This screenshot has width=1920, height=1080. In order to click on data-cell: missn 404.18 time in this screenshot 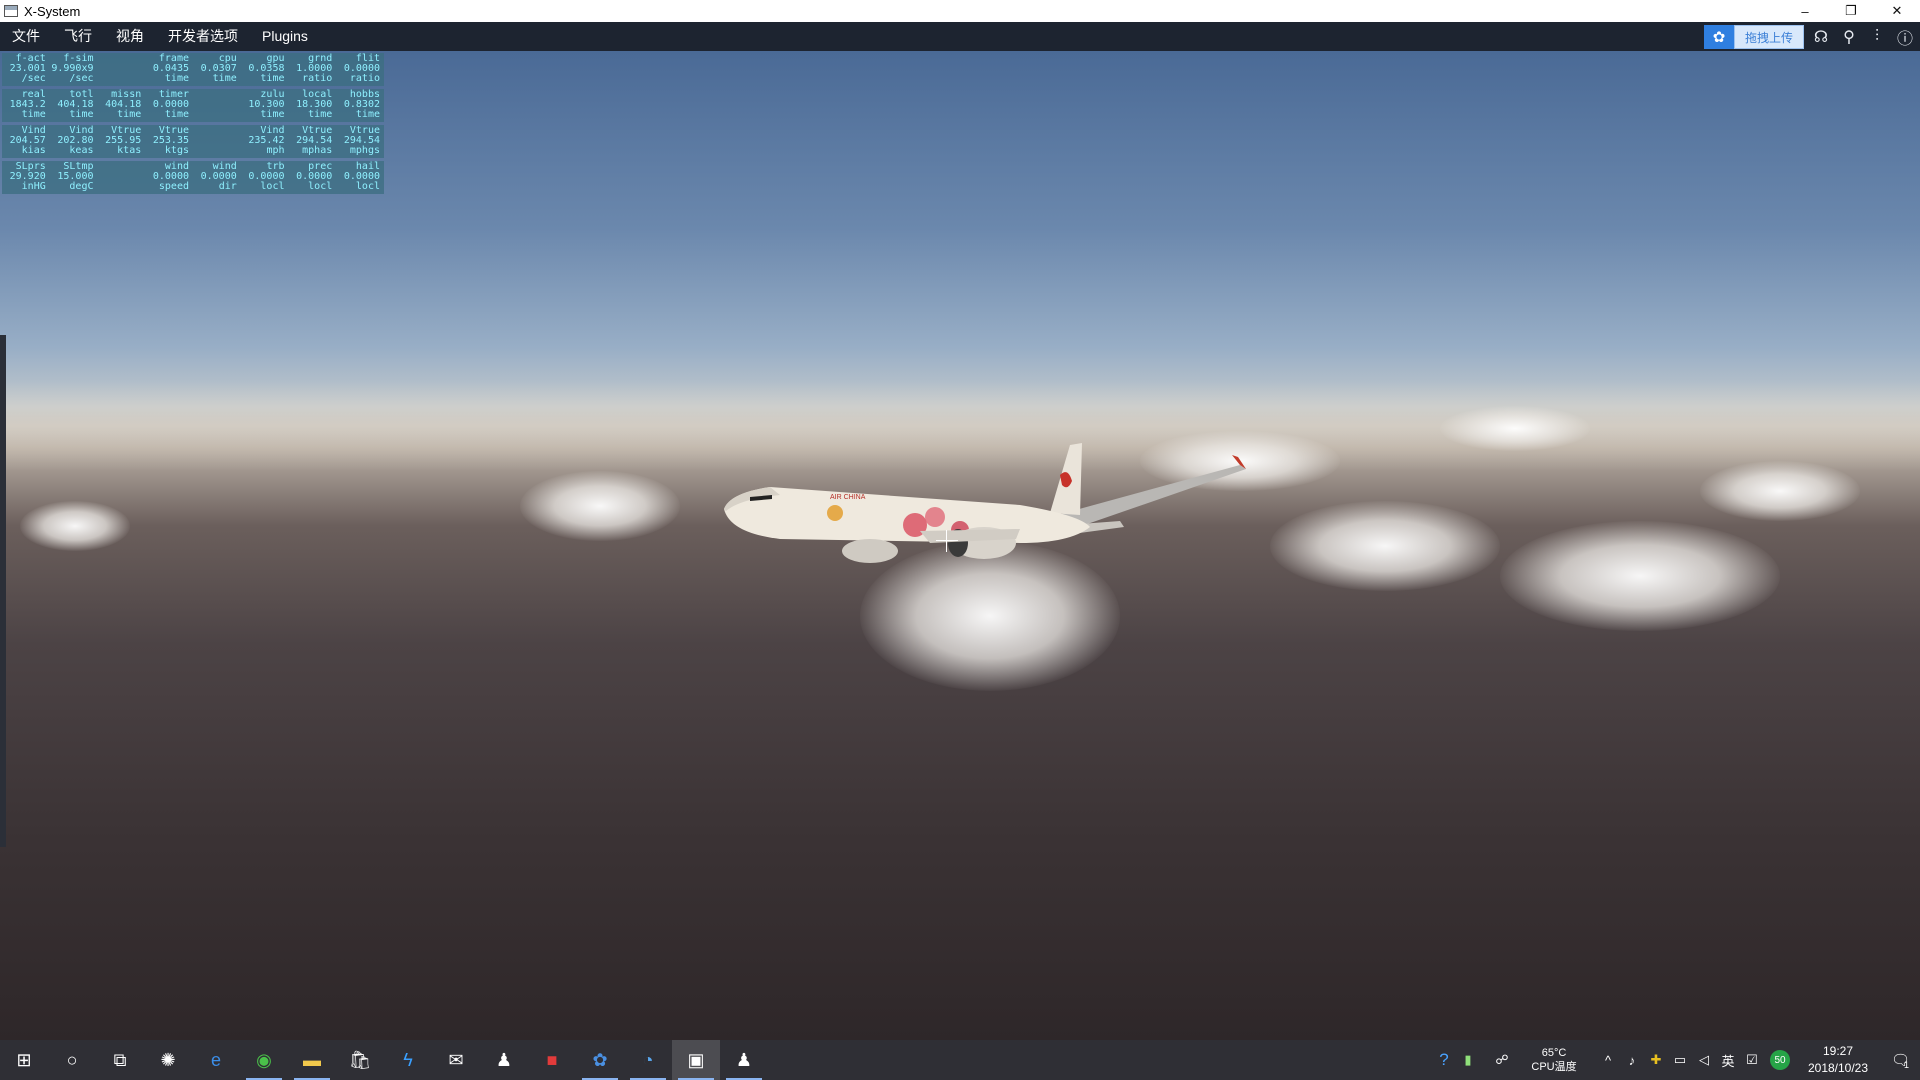, I will do `click(123, 104)`.